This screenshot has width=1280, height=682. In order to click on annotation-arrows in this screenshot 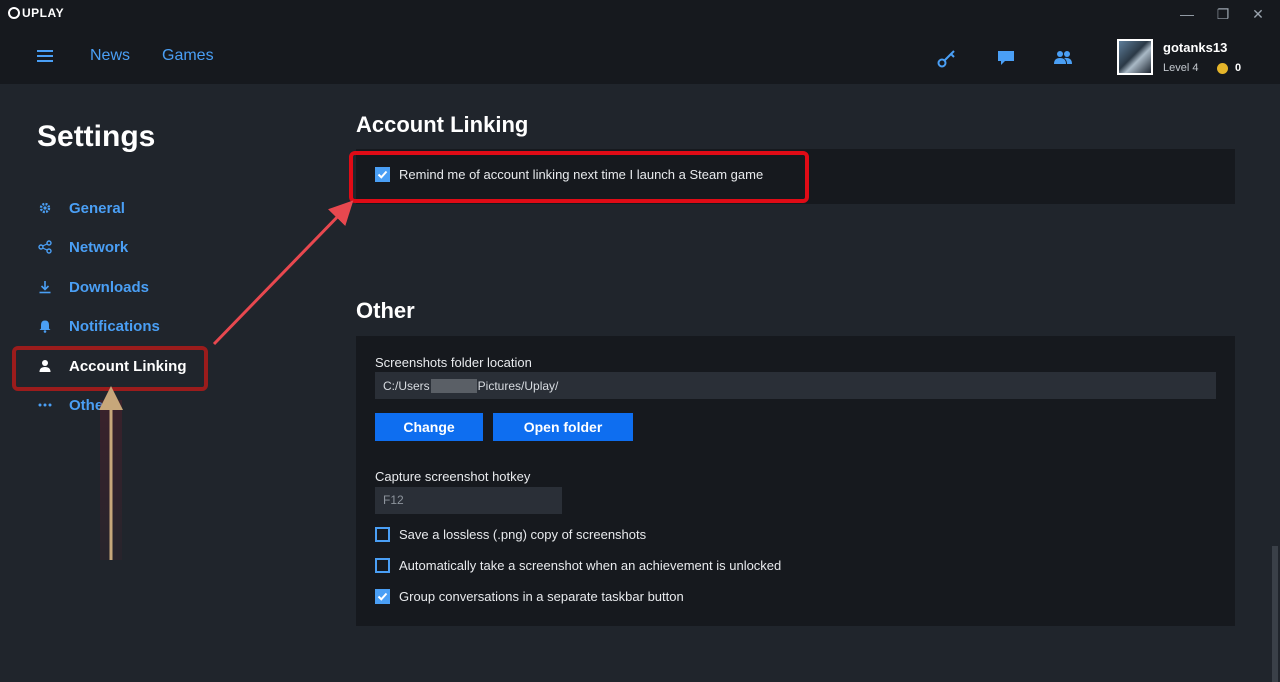, I will do `click(226, 380)`.